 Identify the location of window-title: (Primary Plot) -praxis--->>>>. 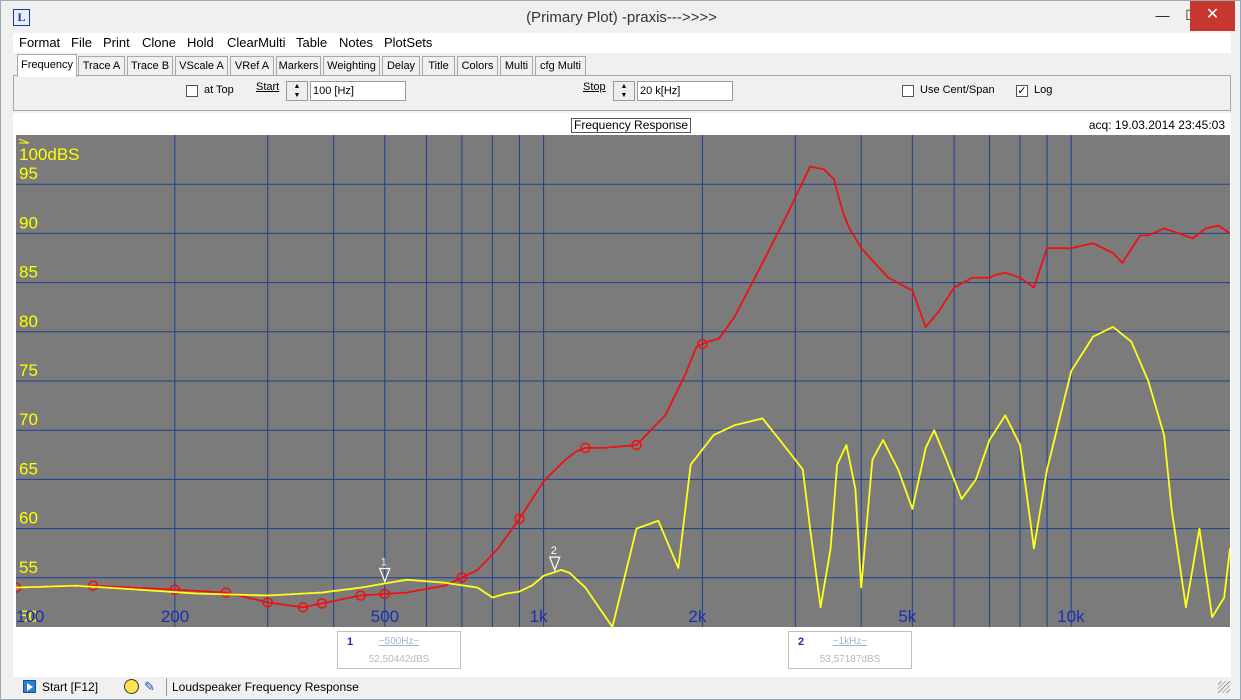
(621, 17).